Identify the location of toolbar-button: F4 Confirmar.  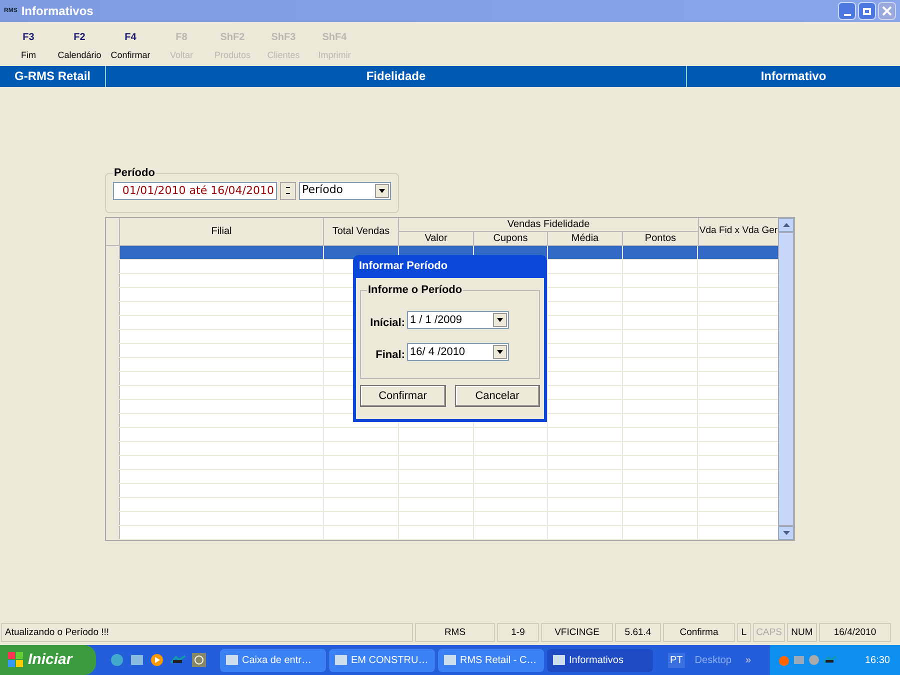
(130, 46).